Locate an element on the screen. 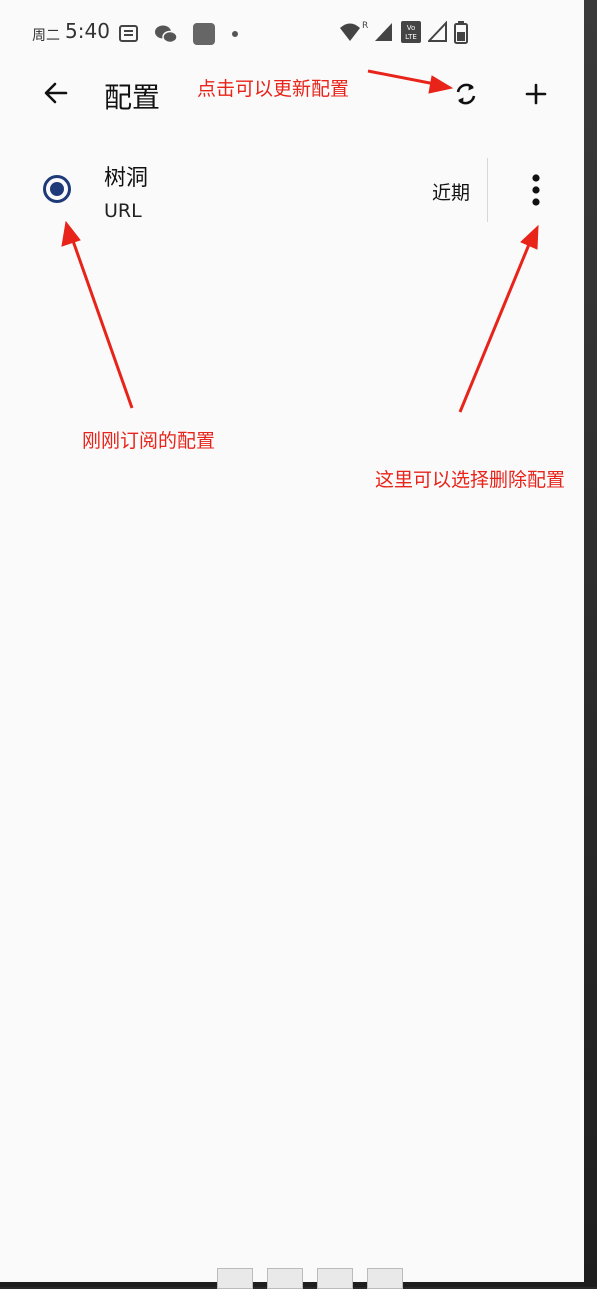 The height and width of the screenshot is (1289, 597). arrow-left-icon is located at coordinates (56, 93).